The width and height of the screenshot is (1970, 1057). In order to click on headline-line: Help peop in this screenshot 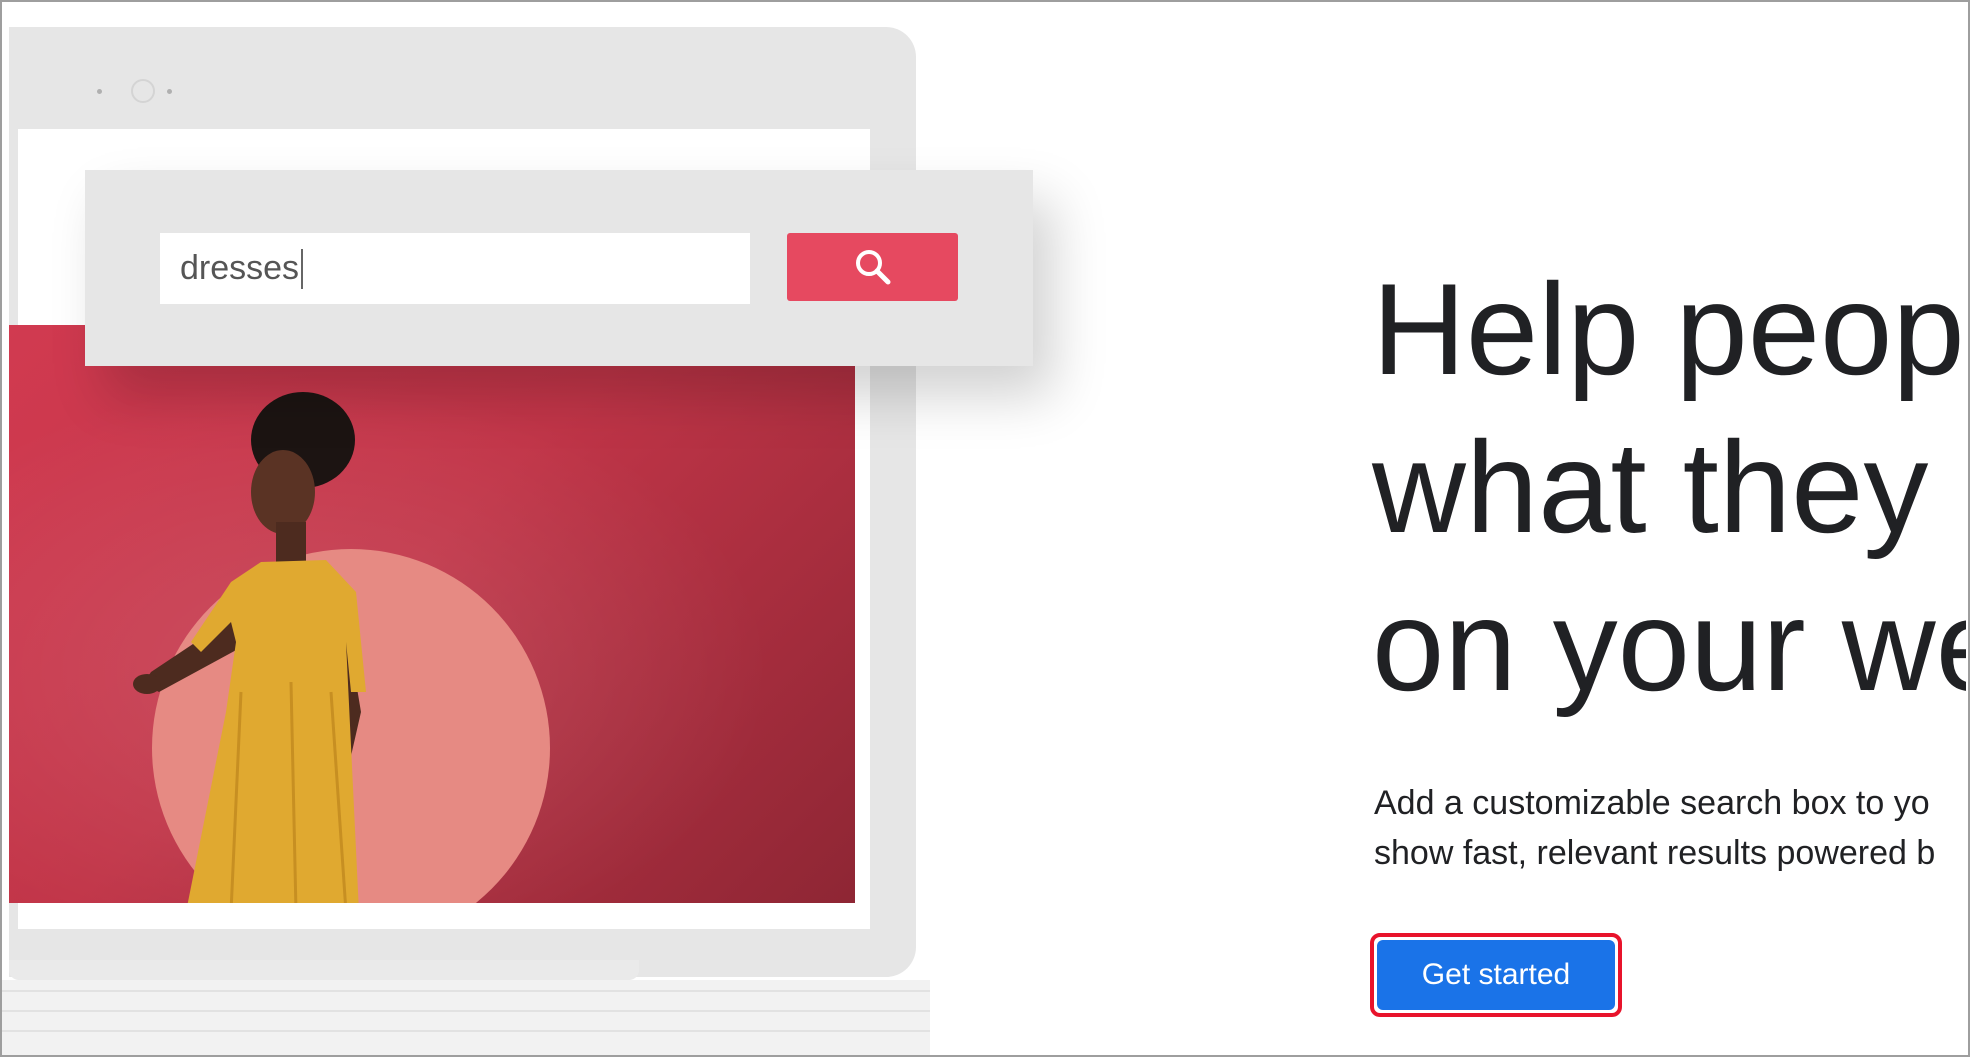, I will do `click(1668, 329)`.